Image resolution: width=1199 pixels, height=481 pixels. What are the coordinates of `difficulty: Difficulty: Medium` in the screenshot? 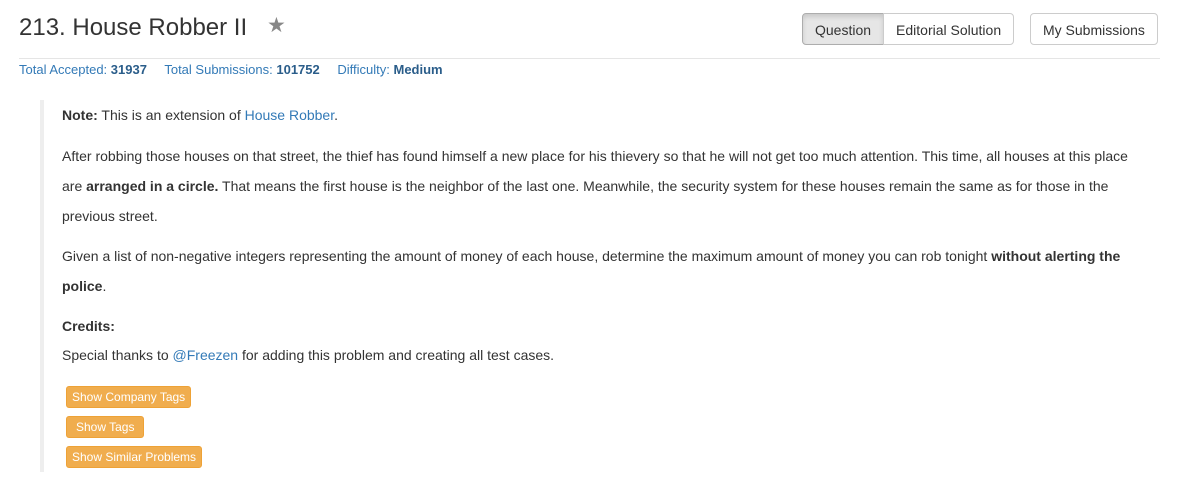 It's located at (389, 69).